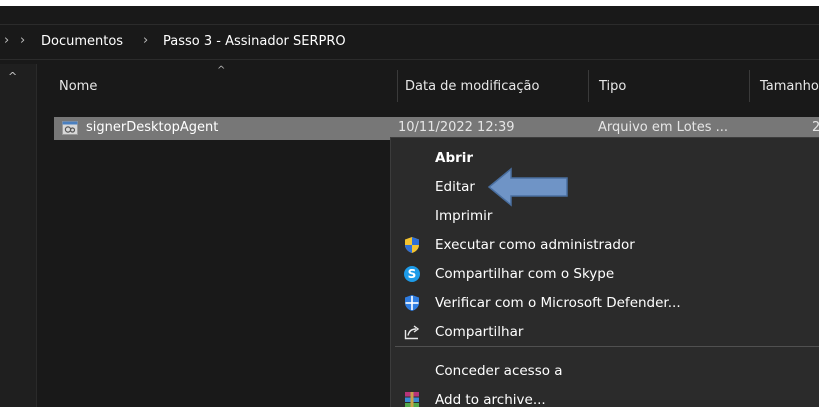 The image size is (819, 407). I want to click on menu-item-compartilhar-skype: S Compartilhar com o Skype, so click(605, 274).